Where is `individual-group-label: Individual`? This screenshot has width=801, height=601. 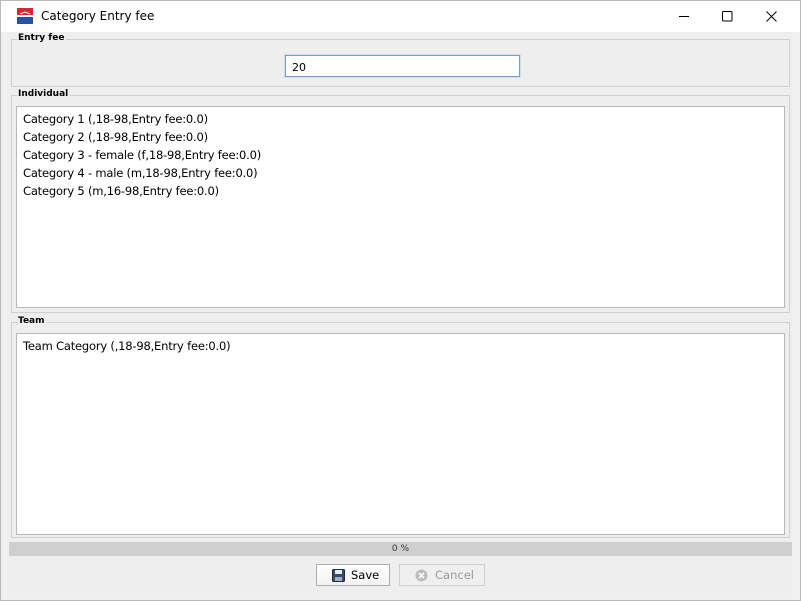 individual-group-label: Individual is located at coordinates (44, 94).